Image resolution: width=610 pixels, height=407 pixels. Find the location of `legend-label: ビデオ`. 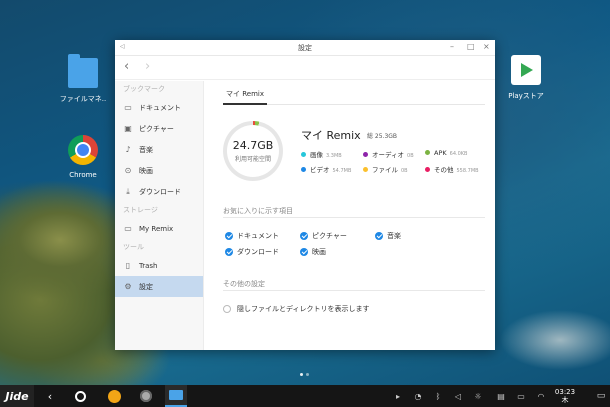

legend-label: ビデオ is located at coordinates (320, 170).